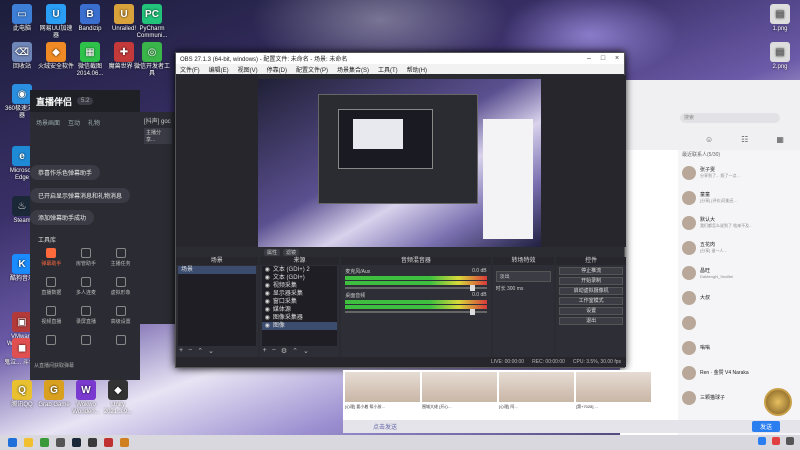 This screenshot has width=800, height=450. What do you see at coordinates (388, 69) in the screenshot?
I see `menu-item: 工具(T)` at bounding box center [388, 69].